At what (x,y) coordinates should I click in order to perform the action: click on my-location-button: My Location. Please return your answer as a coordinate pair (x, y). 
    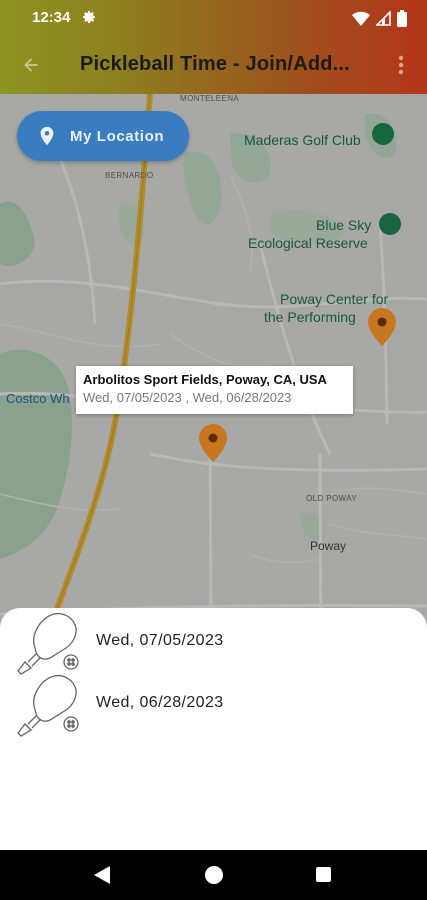
    Looking at the image, I should click on (103, 136).